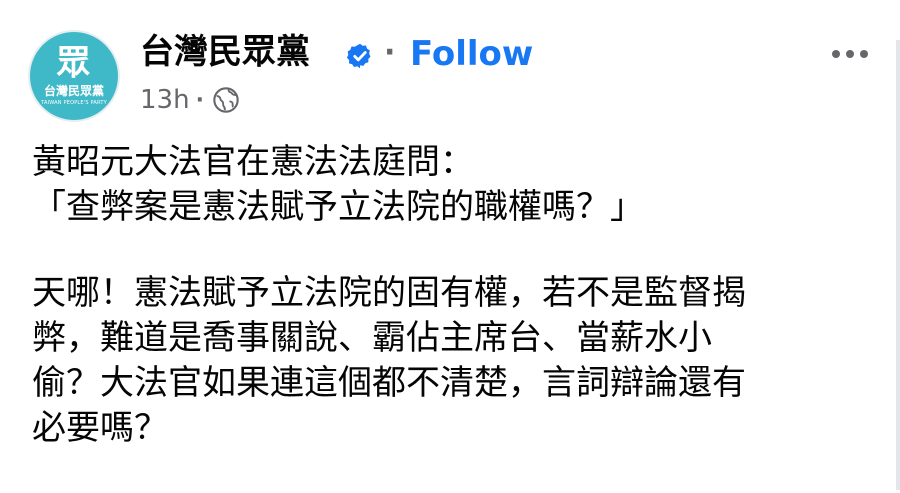 This screenshot has width=900, height=493. What do you see at coordinates (253, 162) in the screenshot?
I see `post-line: 黃昭元大法官在憲法法庭問：` at bounding box center [253, 162].